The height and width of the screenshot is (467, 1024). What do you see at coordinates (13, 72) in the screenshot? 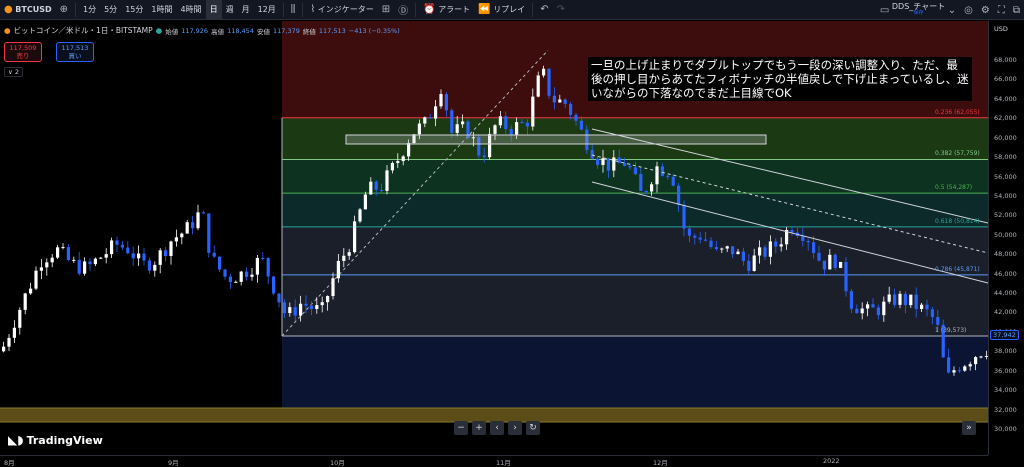
I see `indicators-collapse-toggle: ∨ 2` at bounding box center [13, 72].